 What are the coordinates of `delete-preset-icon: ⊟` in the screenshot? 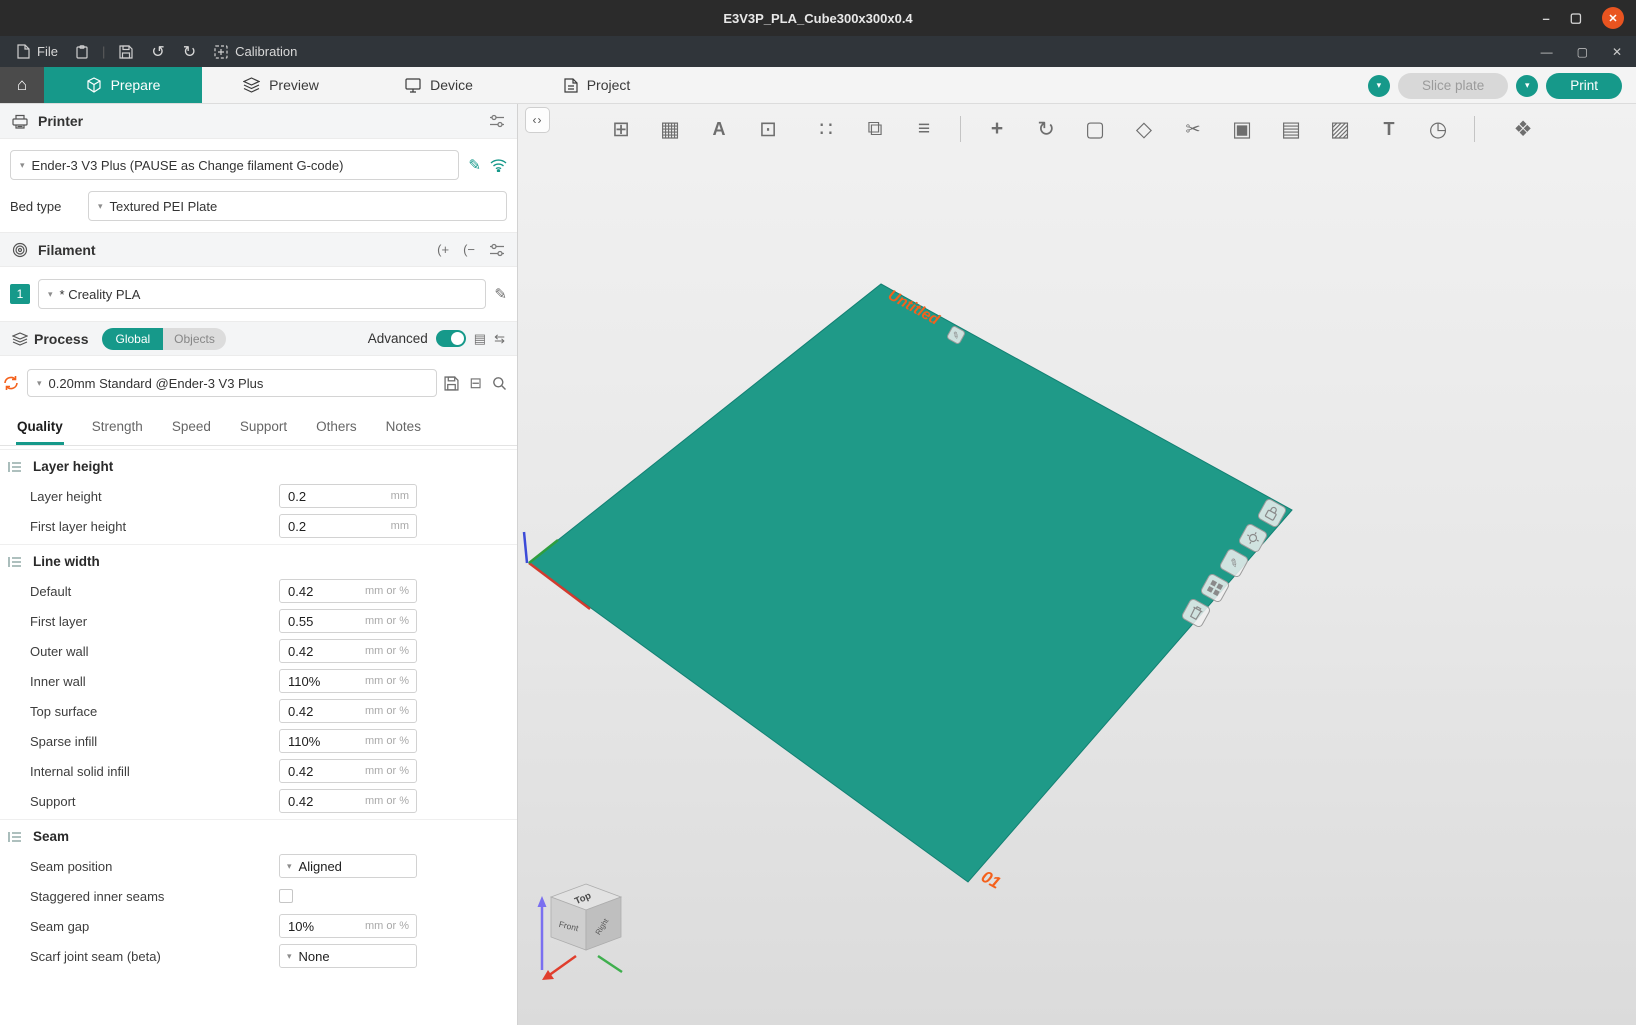 It's located at (475, 383).